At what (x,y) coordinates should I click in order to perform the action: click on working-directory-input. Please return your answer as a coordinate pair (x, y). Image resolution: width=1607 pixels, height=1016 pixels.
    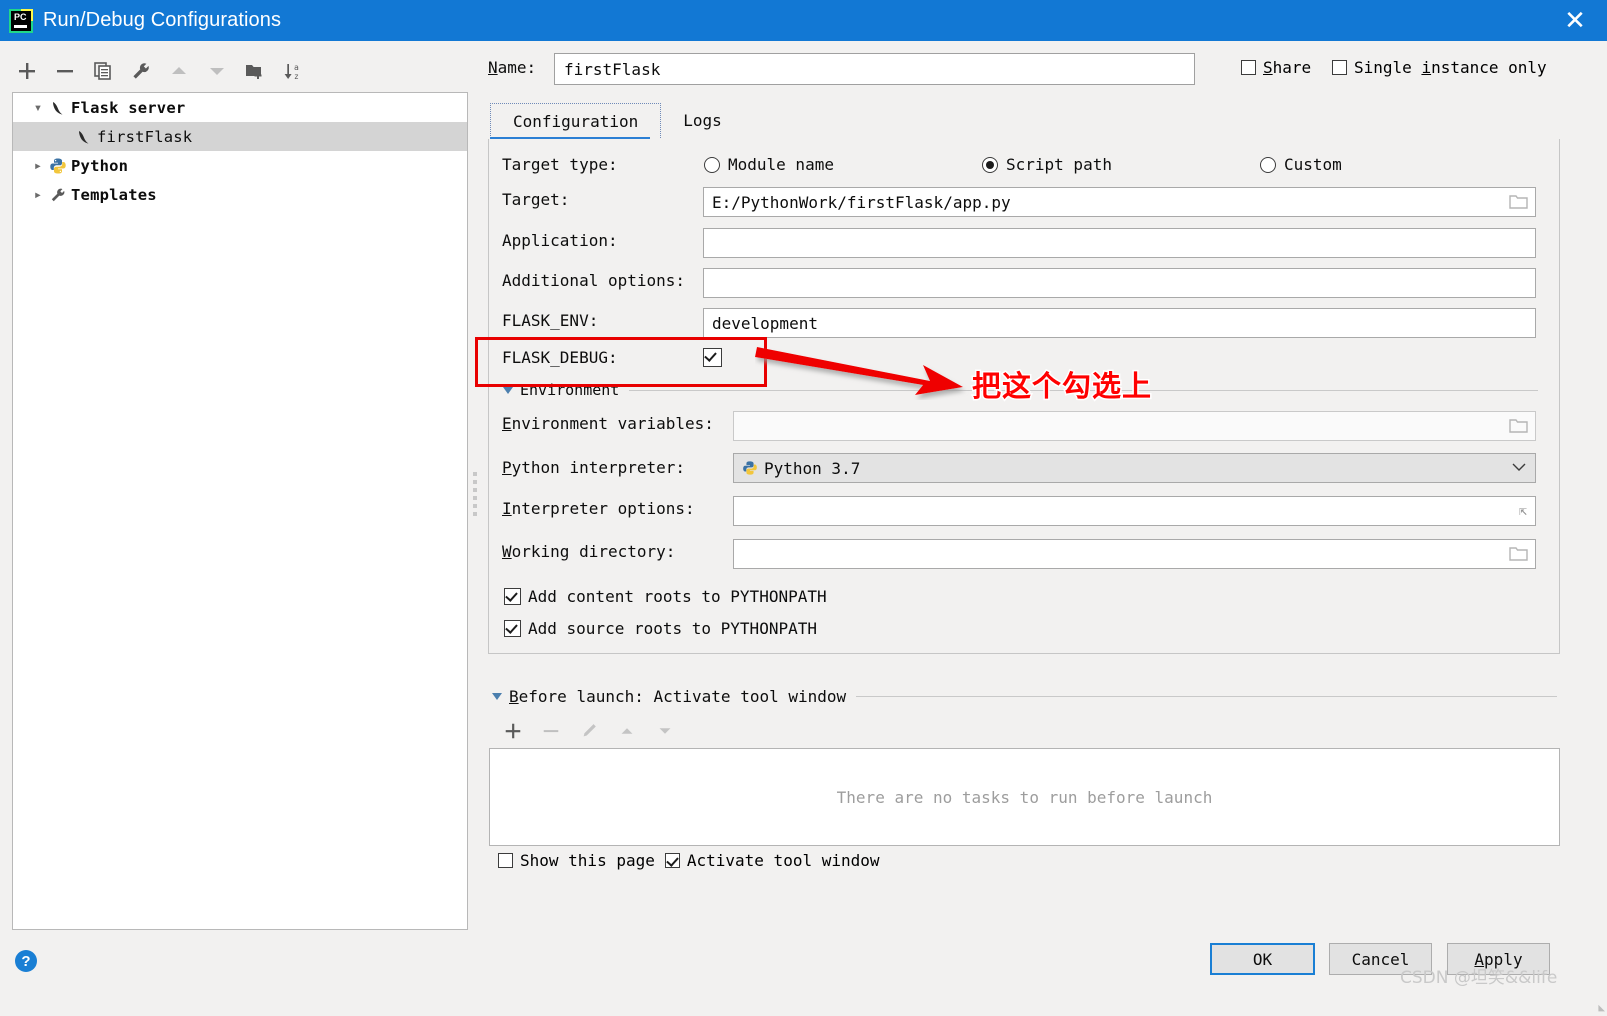
    Looking at the image, I should click on (1134, 554).